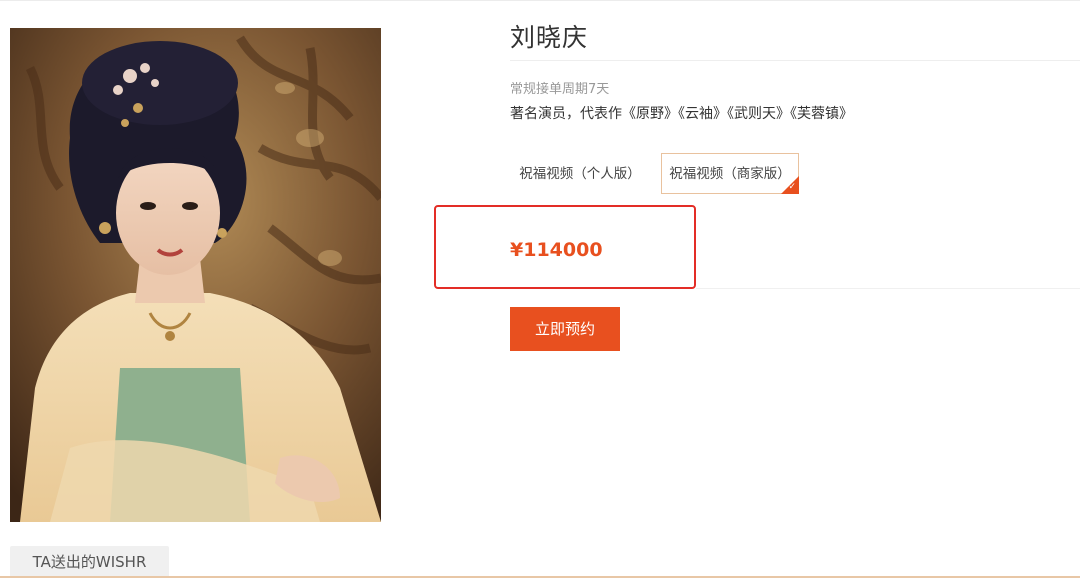 Image resolution: width=1080 pixels, height=580 pixels. I want to click on book-now-button: 立即预约, so click(565, 329).